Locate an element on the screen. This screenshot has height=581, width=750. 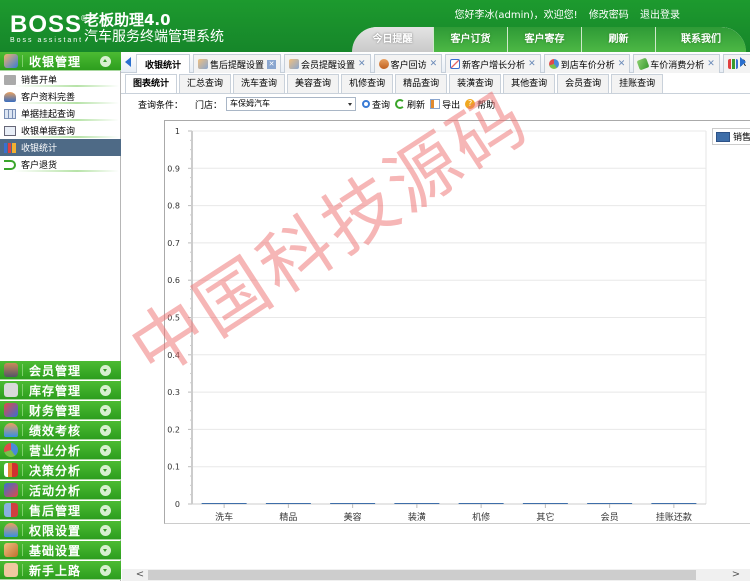
boss-logo: BOSS ® Boss assistant is located at coordinates (49, 28).